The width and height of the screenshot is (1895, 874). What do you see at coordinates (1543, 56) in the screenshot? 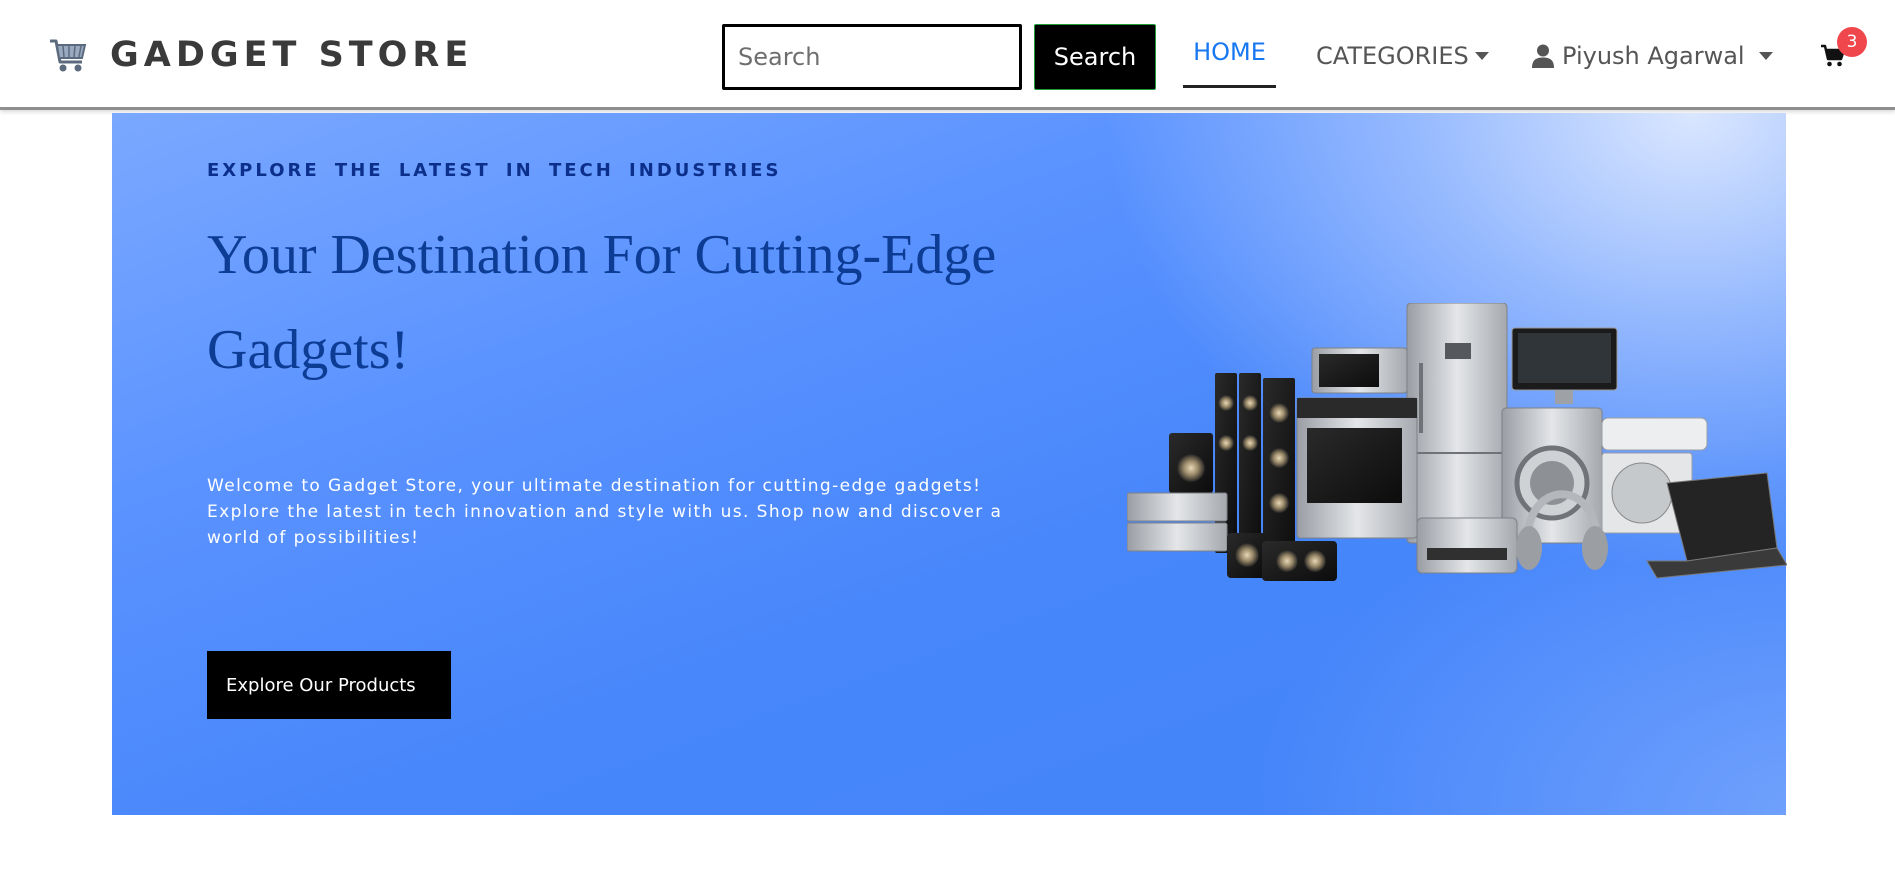
I see `user-icon` at bounding box center [1543, 56].